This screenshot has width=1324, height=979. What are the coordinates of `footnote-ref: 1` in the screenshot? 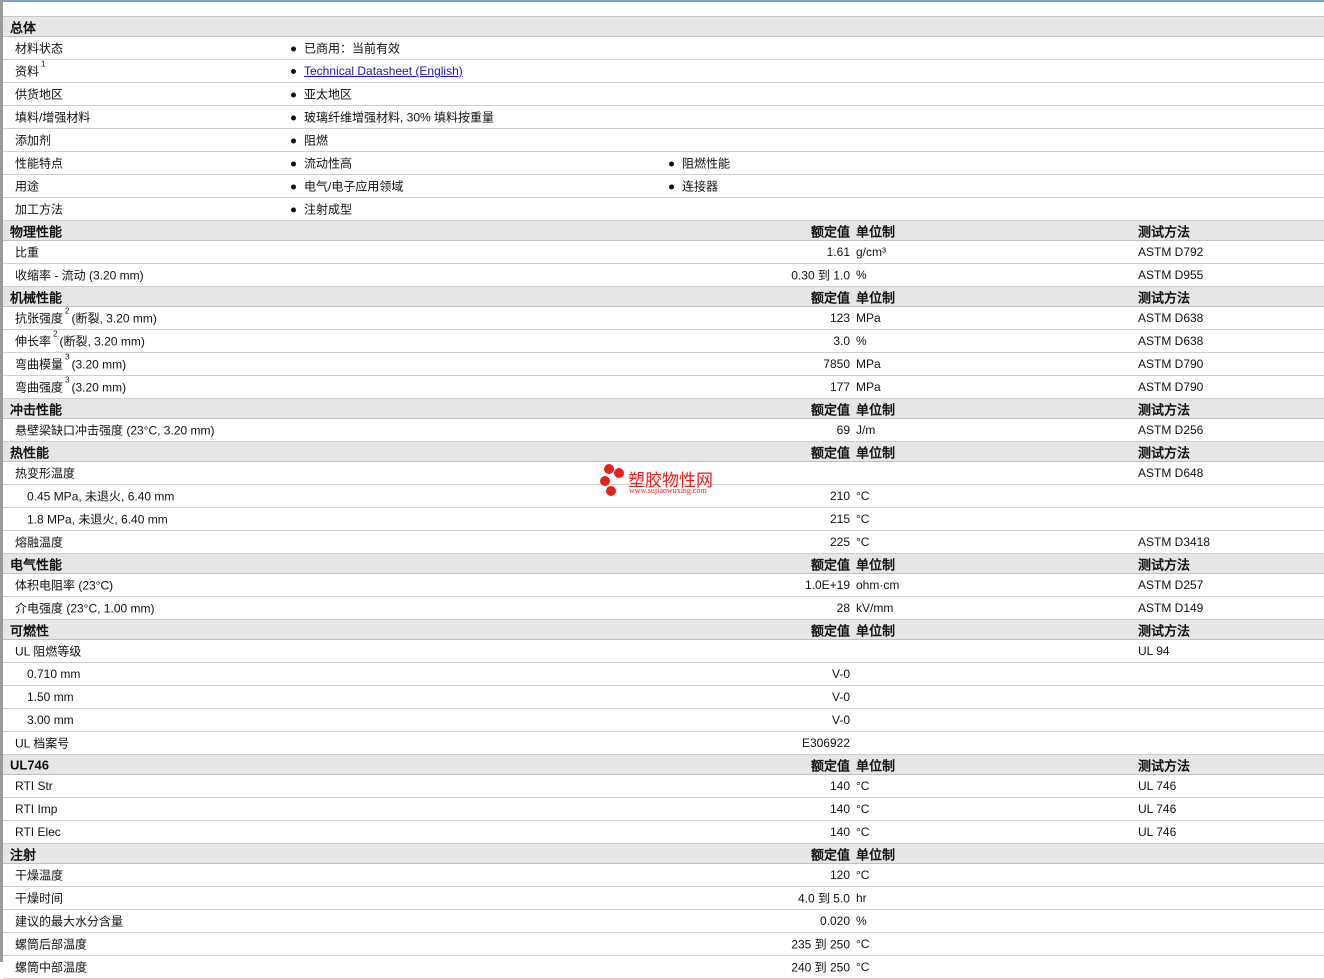 It's located at (43, 64).